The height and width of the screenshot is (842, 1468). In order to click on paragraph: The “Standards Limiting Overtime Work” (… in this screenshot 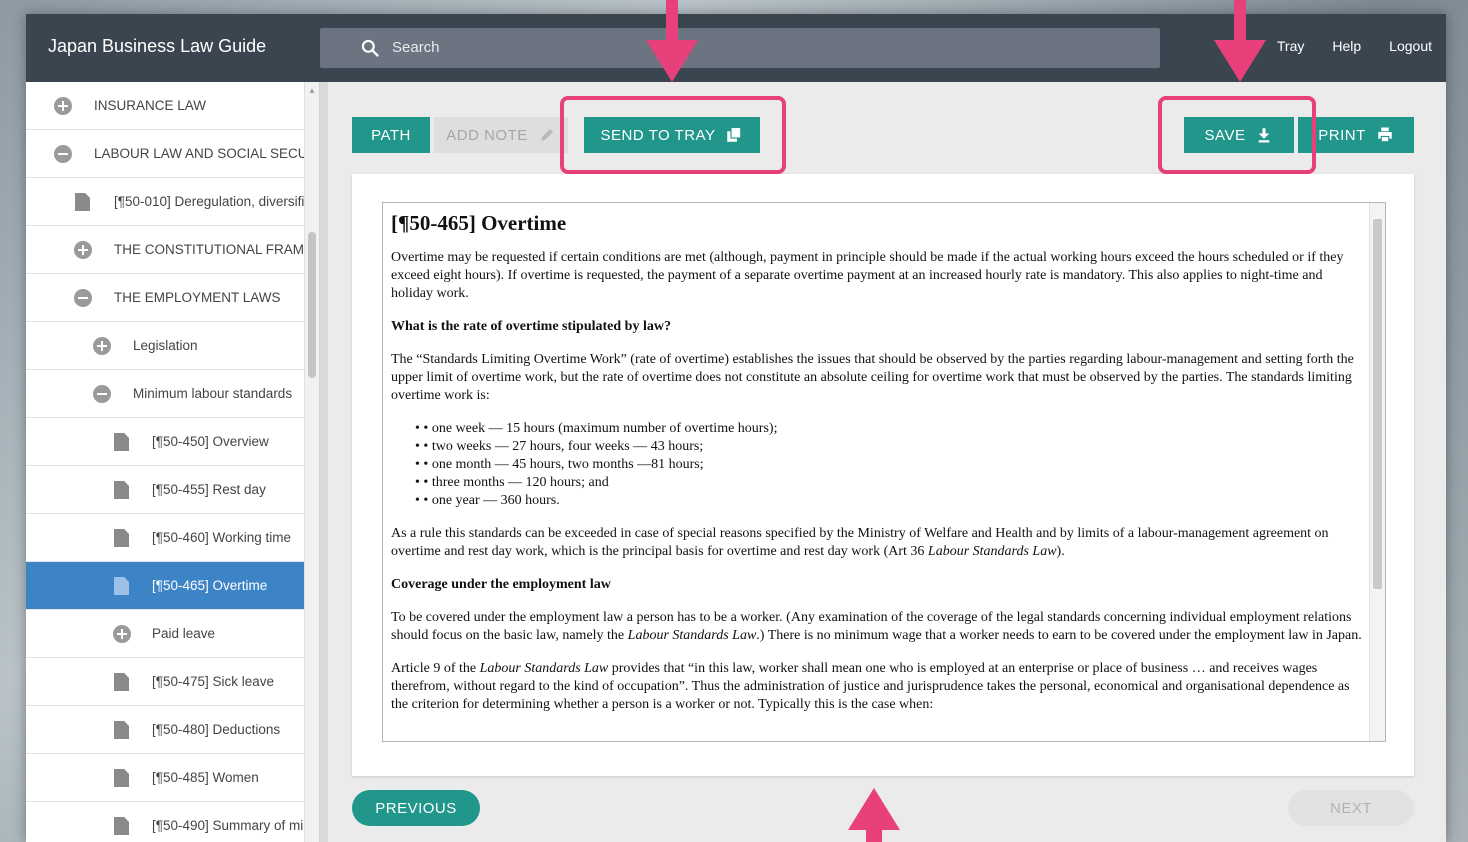, I will do `click(872, 377)`.